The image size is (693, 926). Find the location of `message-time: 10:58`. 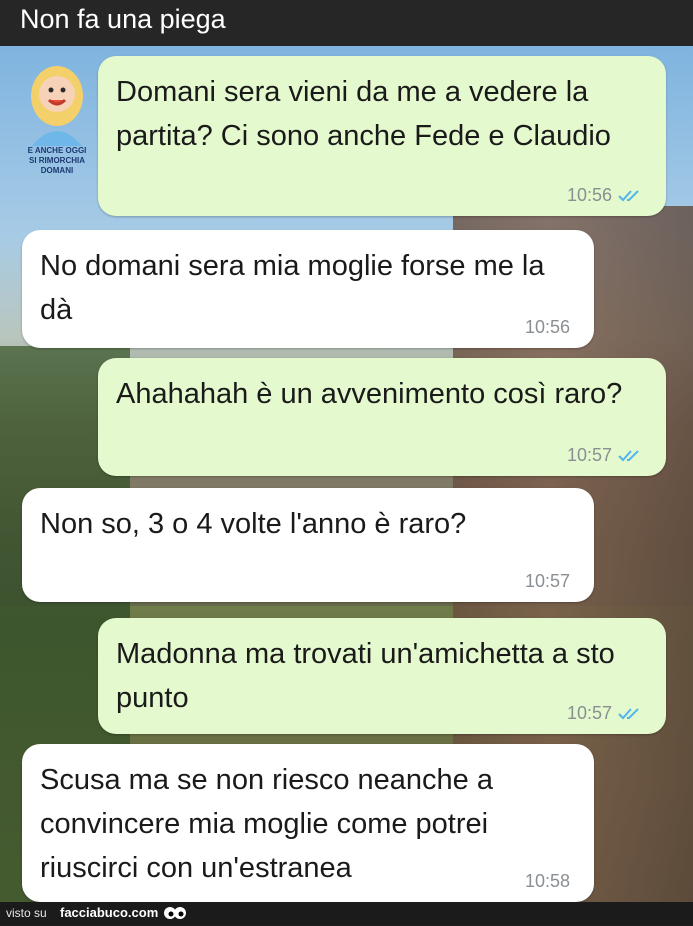

message-time: 10:58 is located at coordinates (547, 881).